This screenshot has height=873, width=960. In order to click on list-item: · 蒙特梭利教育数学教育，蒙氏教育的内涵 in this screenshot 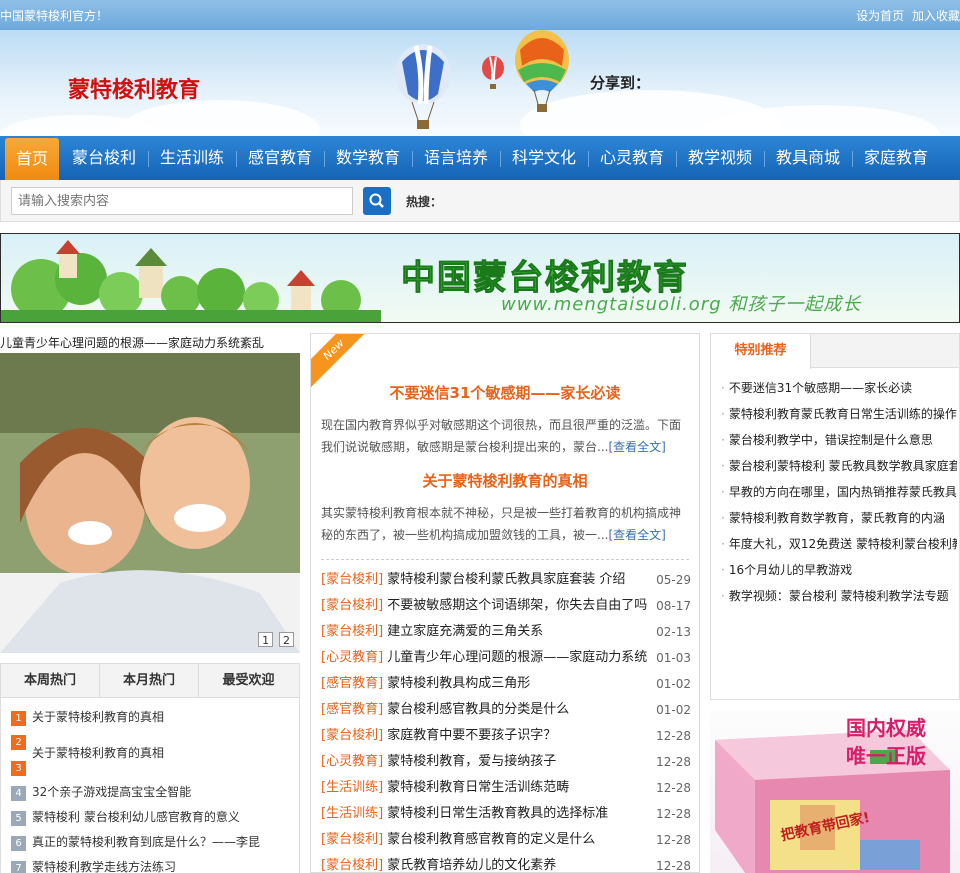, I will do `click(839, 517)`.